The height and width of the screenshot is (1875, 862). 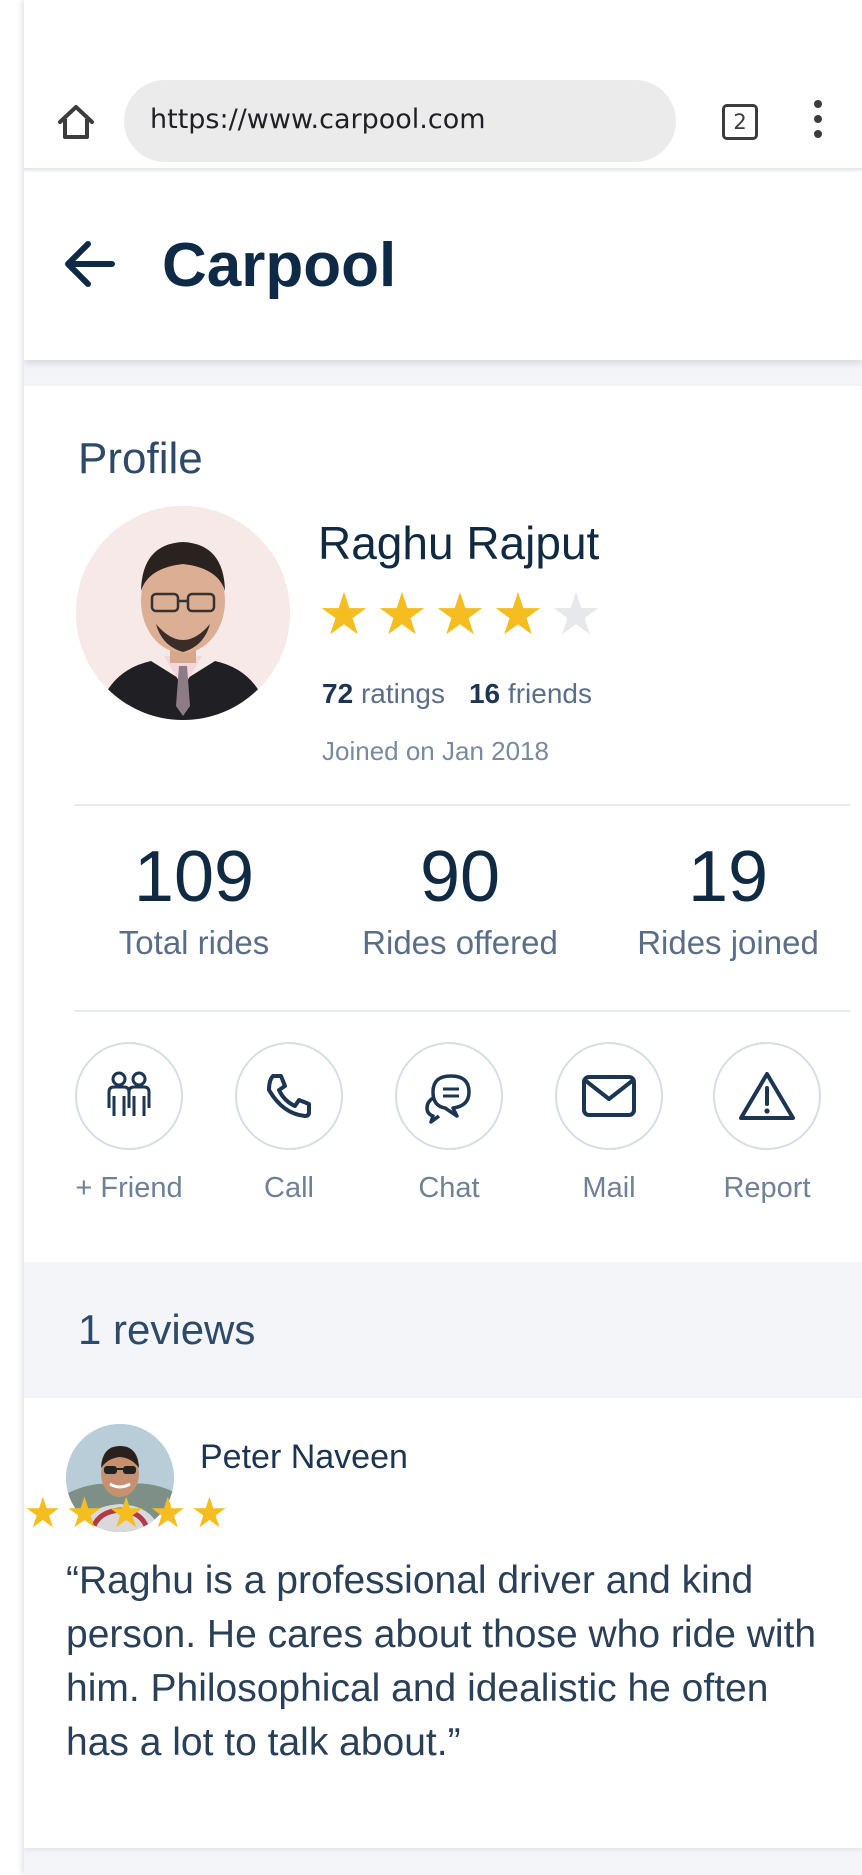 I want to click on friends-count: 16 friends, so click(x=530, y=694).